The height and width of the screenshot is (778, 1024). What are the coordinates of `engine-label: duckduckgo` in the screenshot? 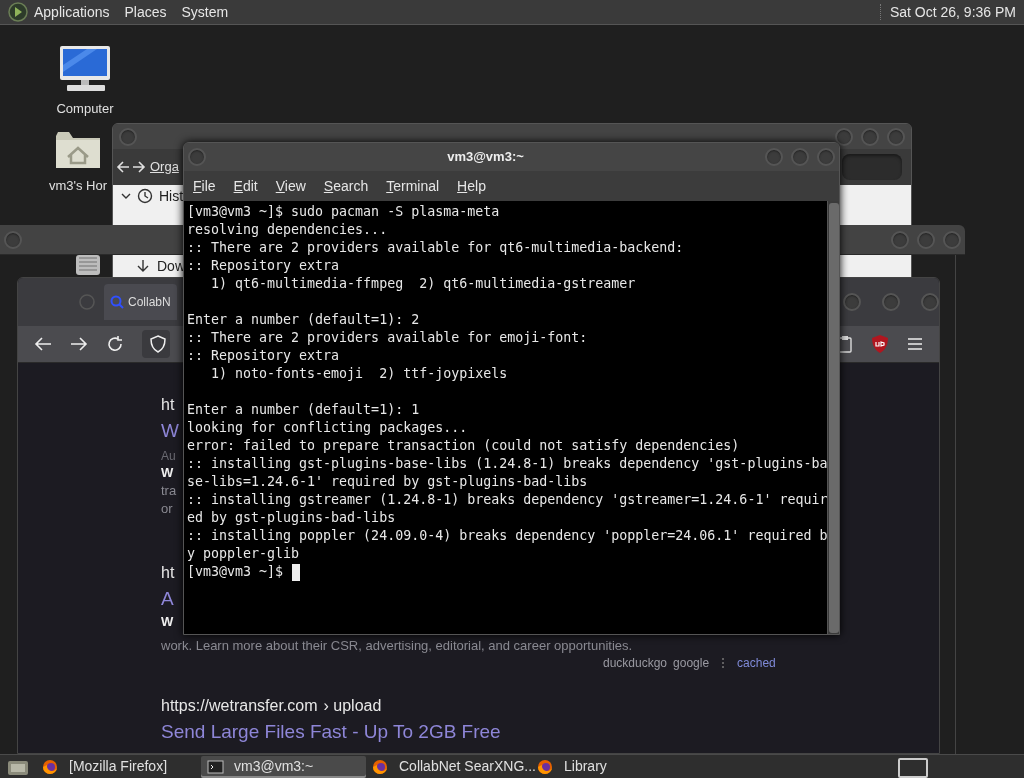 It's located at (635, 663).